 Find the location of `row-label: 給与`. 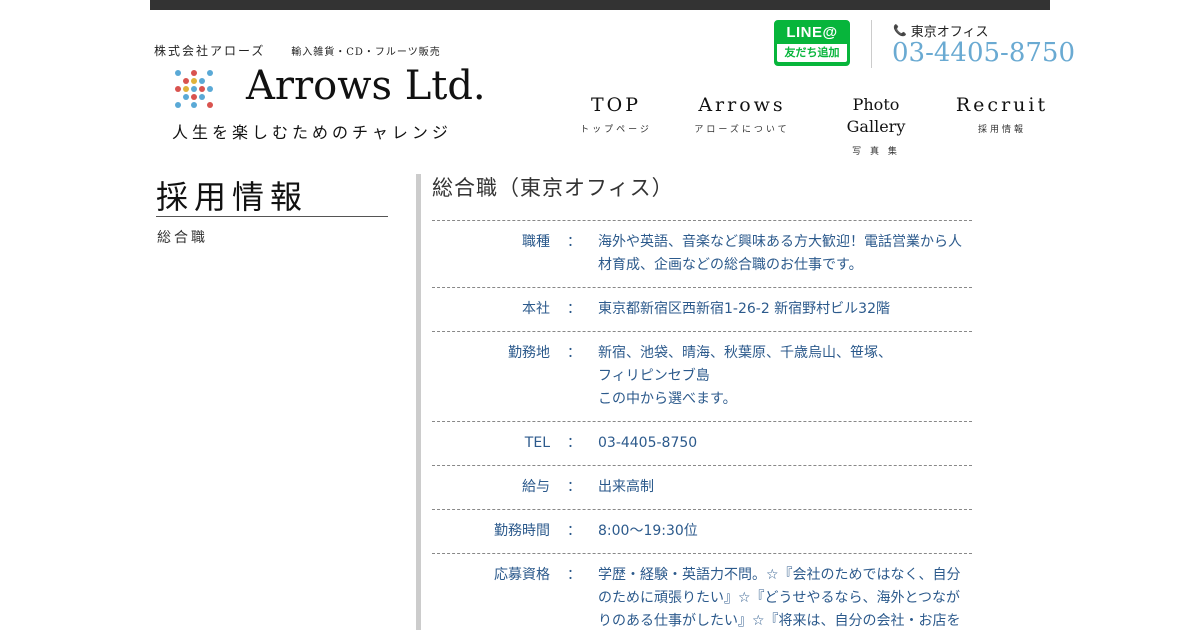

row-label: 給与 is located at coordinates (536, 487).